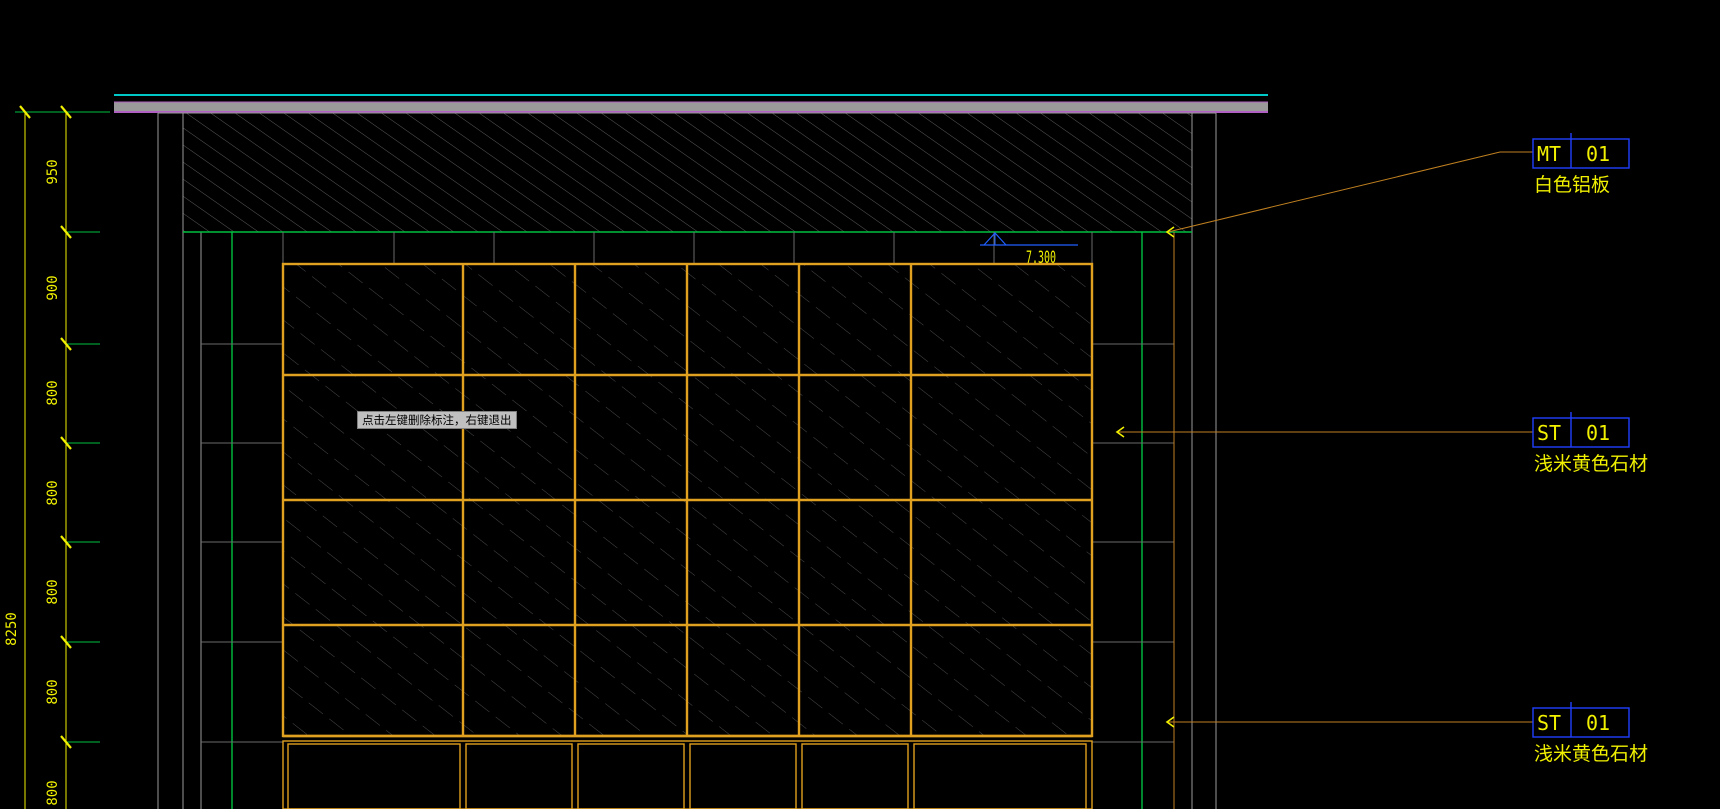 This screenshot has width=1720, height=809. Describe the element at coordinates (1041, 258) in the screenshot. I see `elevation-label: 7.300` at that location.